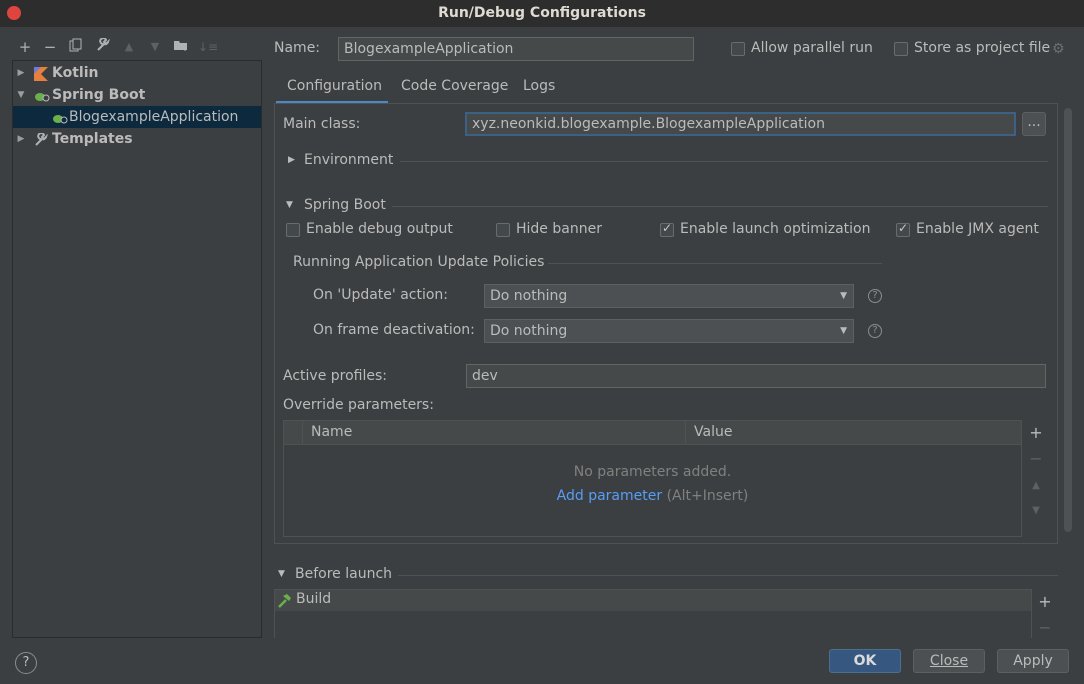 This screenshot has width=1084, height=684. I want to click on allow-parallel-checkbox, so click(738, 49).